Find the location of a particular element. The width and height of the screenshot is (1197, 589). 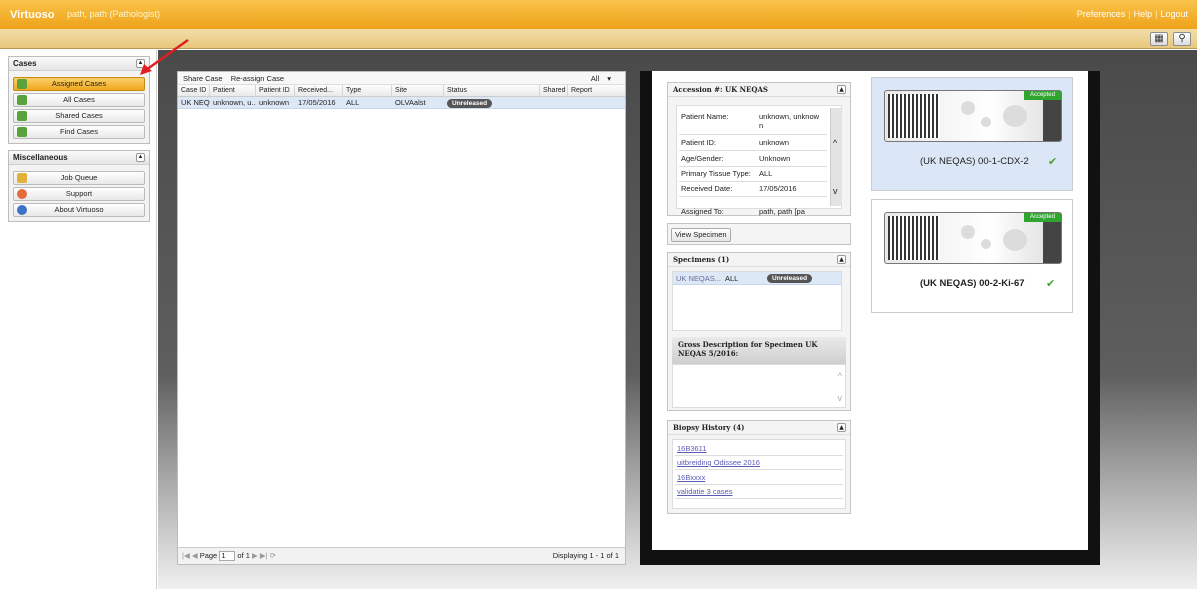

refresh-icon: ⟳ is located at coordinates (273, 555).